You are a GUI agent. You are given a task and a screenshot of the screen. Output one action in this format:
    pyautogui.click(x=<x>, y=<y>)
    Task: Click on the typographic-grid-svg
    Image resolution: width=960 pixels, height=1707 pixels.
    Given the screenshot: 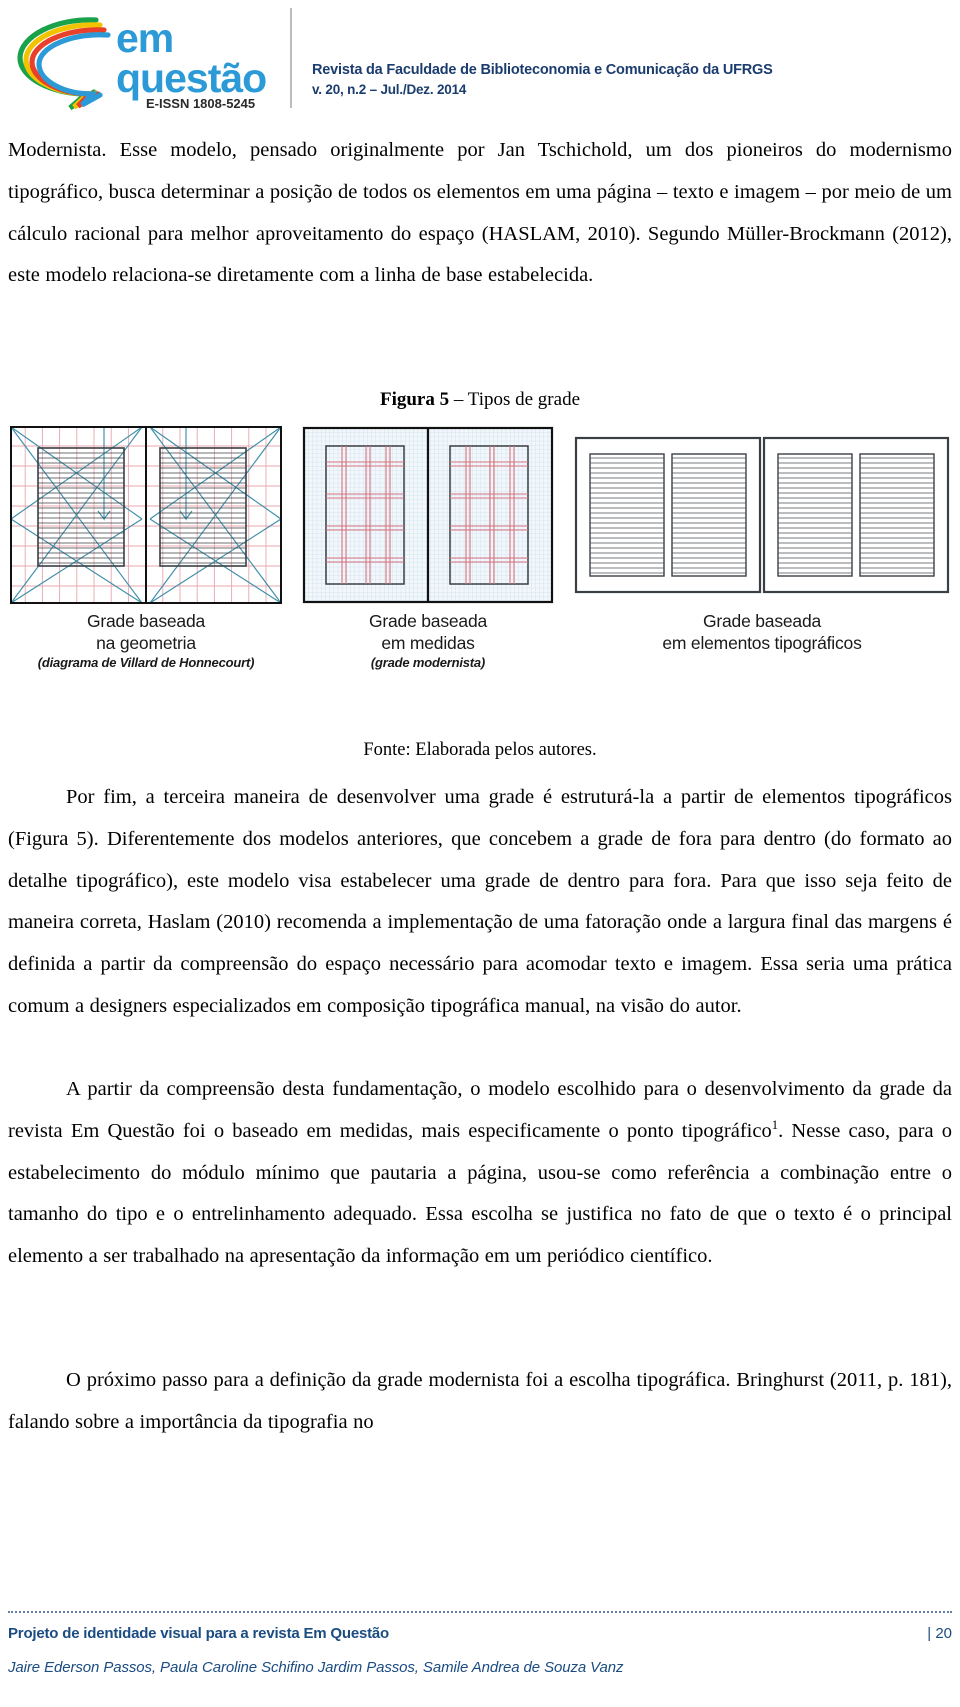 What is the action you would take?
    pyautogui.click(x=762, y=515)
    